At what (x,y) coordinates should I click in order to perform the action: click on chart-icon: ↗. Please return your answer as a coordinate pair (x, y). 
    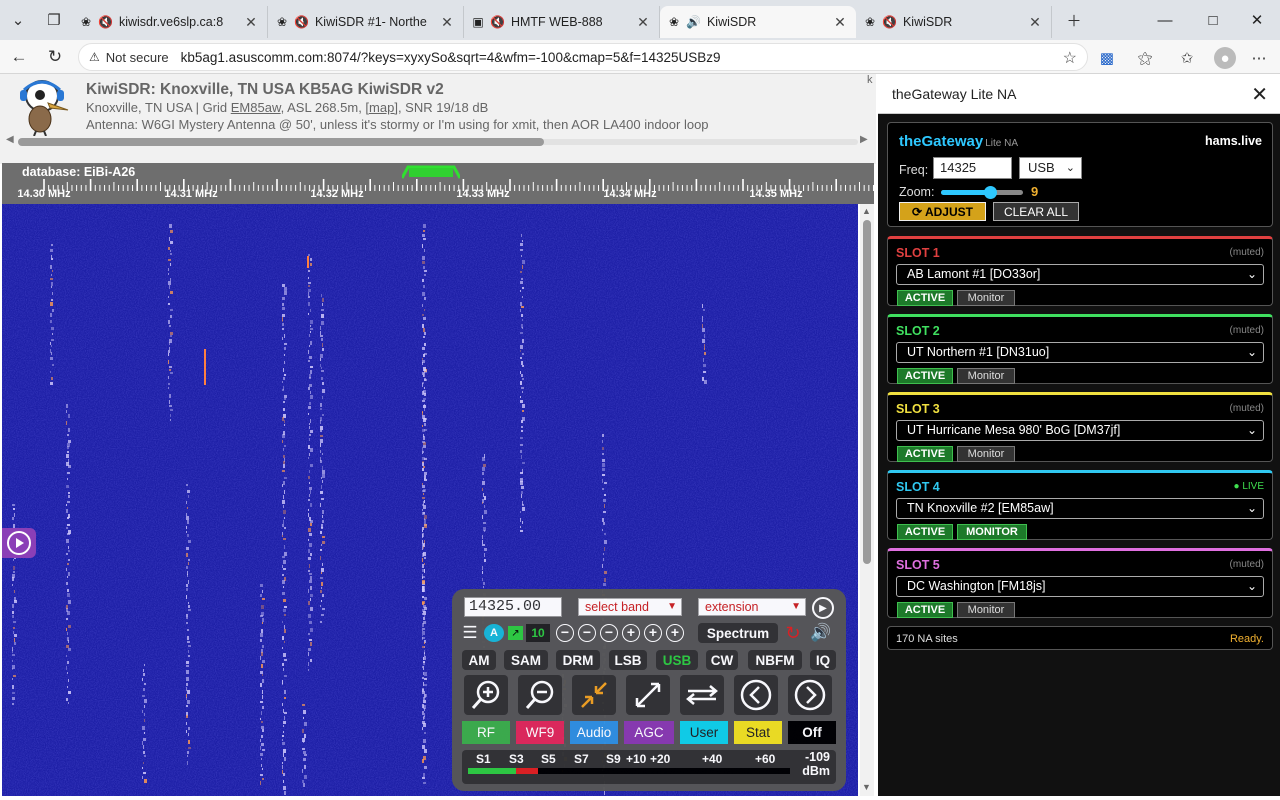
    Looking at the image, I should click on (515, 633).